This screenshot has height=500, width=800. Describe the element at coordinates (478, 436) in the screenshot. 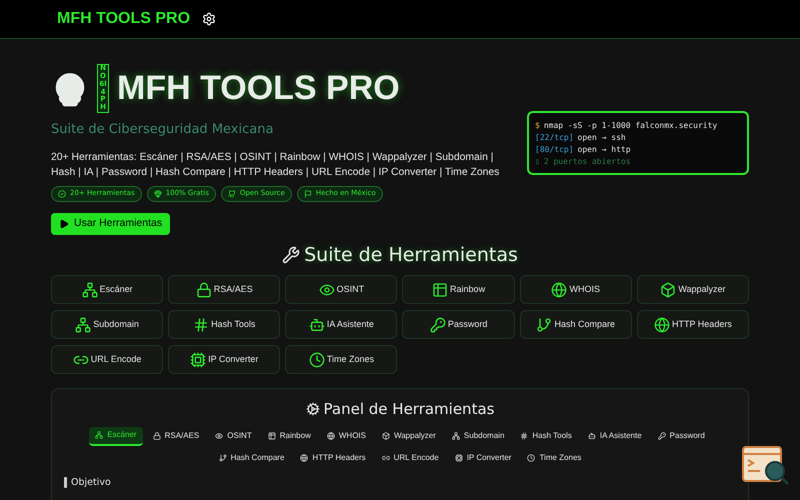

I see `tool-tab: Subdomain` at that location.